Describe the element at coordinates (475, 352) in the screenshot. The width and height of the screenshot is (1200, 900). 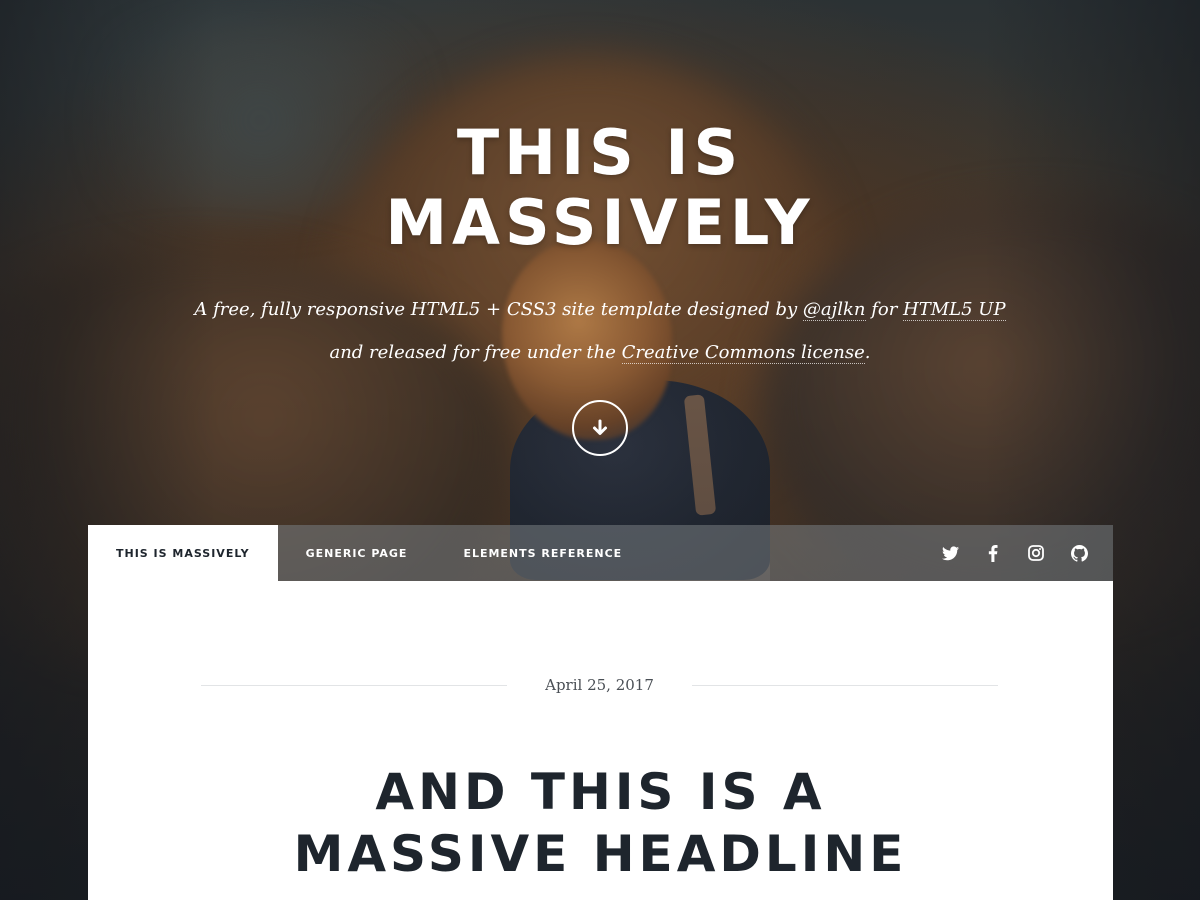
I see `intro-text: and released for free under the` at that location.